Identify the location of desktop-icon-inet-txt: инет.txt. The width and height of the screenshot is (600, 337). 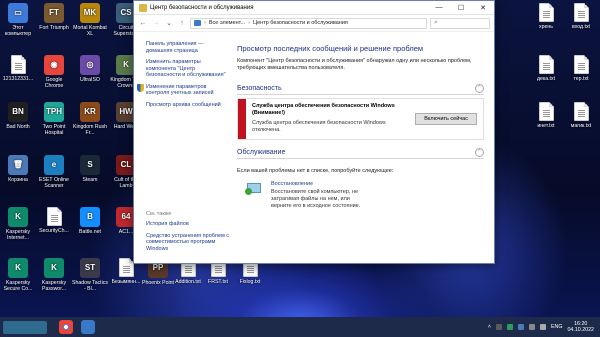
(546, 115).